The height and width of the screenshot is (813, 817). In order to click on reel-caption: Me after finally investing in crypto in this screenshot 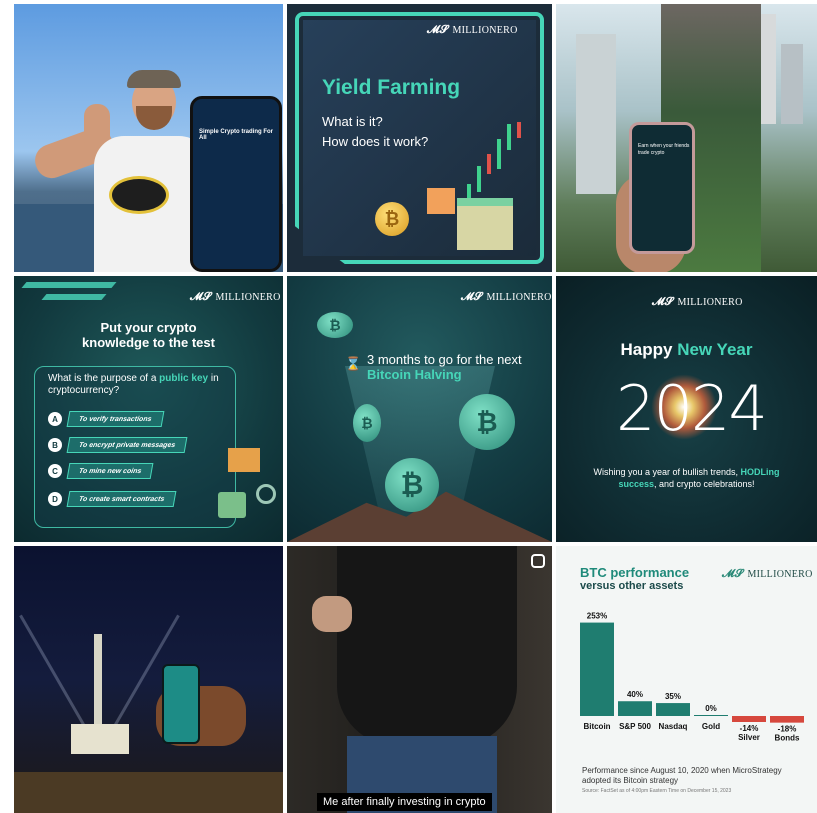, I will do `click(404, 802)`.